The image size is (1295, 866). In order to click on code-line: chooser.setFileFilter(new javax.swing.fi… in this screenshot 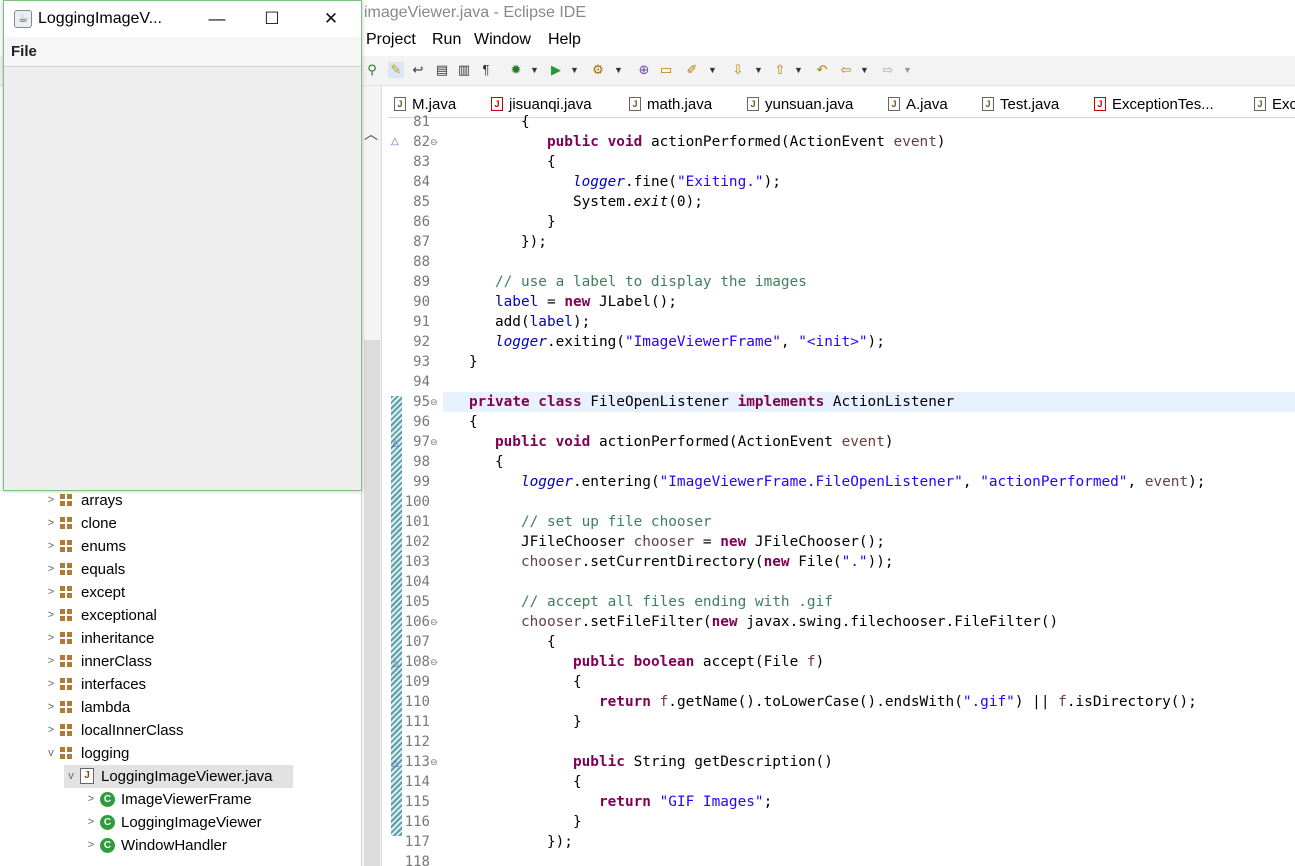, I will do `click(789, 622)`.